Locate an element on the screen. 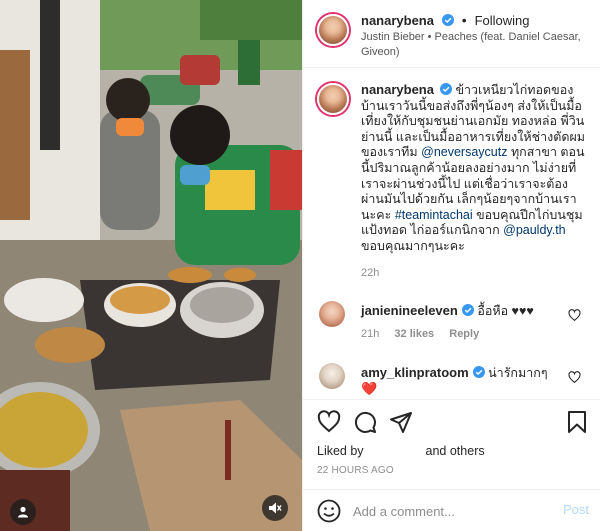  comment-meta: 21h 32 likes Reply is located at coordinates (426, 334).